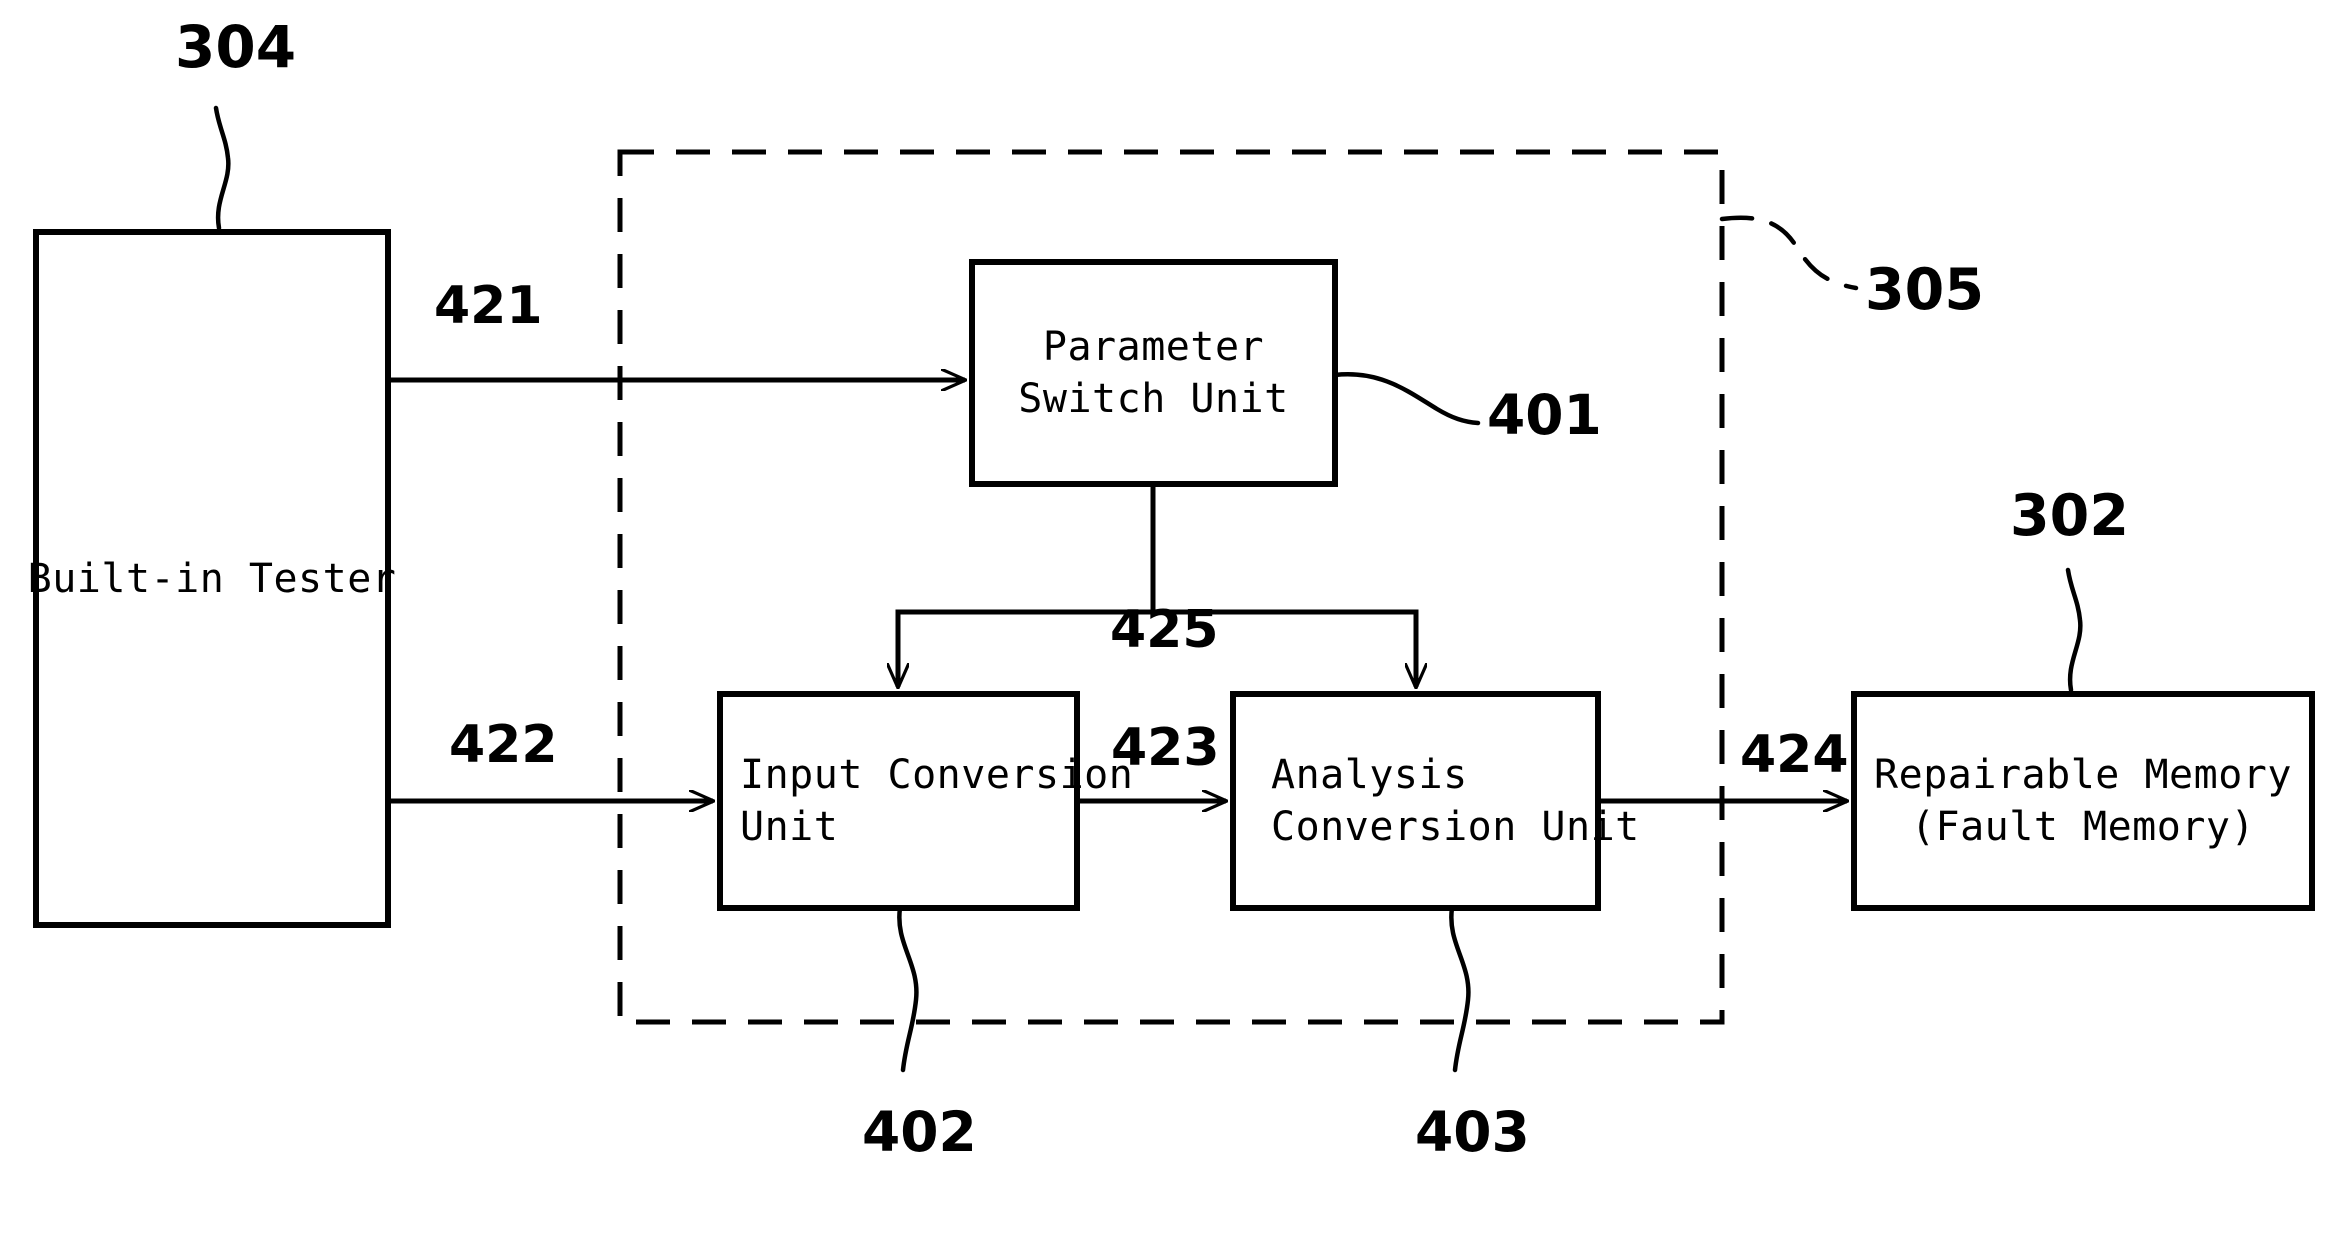 The width and height of the screenshot is (2326, 1258). What do you see at coordinates (1165, 748) in the screenshot?
I see `reference-numeral-423: 423` at bounding box center [1165, 748].